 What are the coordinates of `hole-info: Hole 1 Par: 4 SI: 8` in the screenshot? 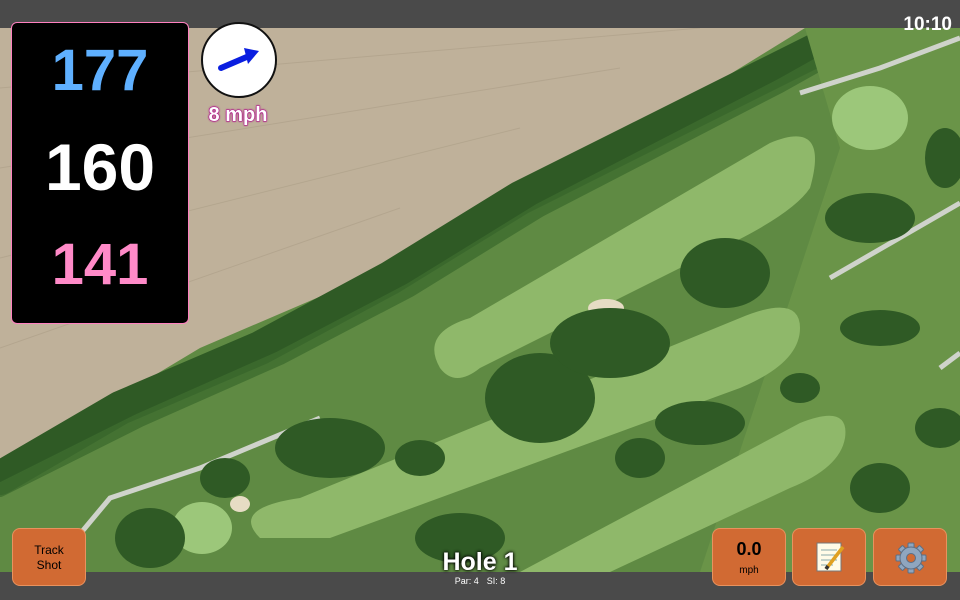 It's located at (480, 567).